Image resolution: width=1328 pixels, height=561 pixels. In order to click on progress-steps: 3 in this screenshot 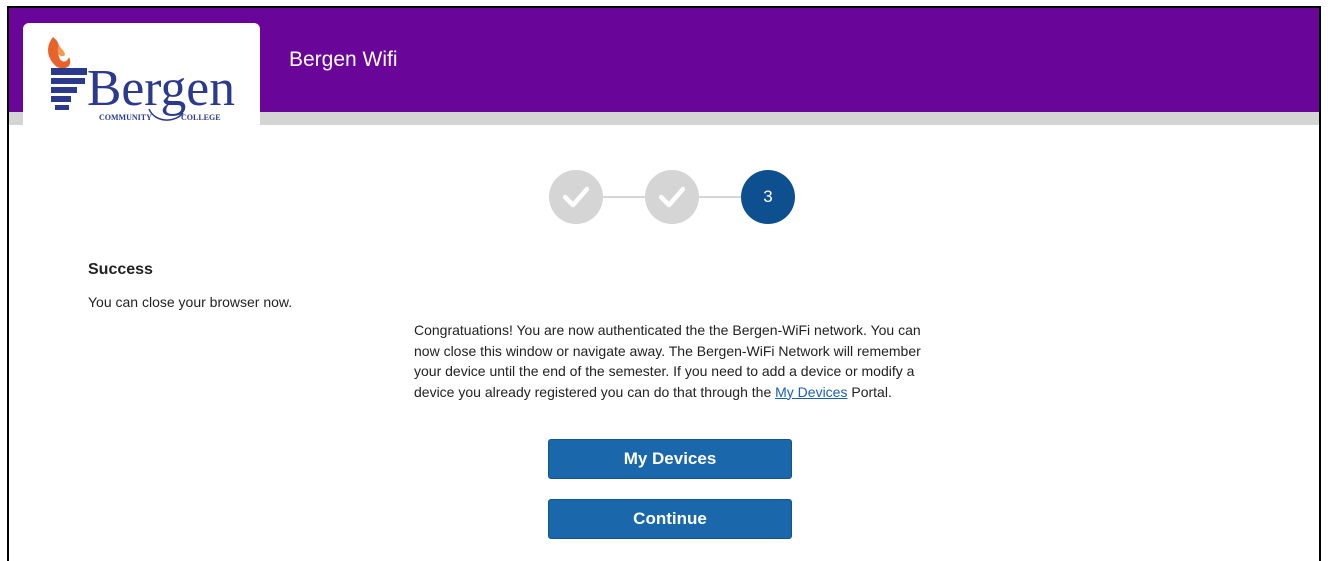, I will do `click(672, 198)`.